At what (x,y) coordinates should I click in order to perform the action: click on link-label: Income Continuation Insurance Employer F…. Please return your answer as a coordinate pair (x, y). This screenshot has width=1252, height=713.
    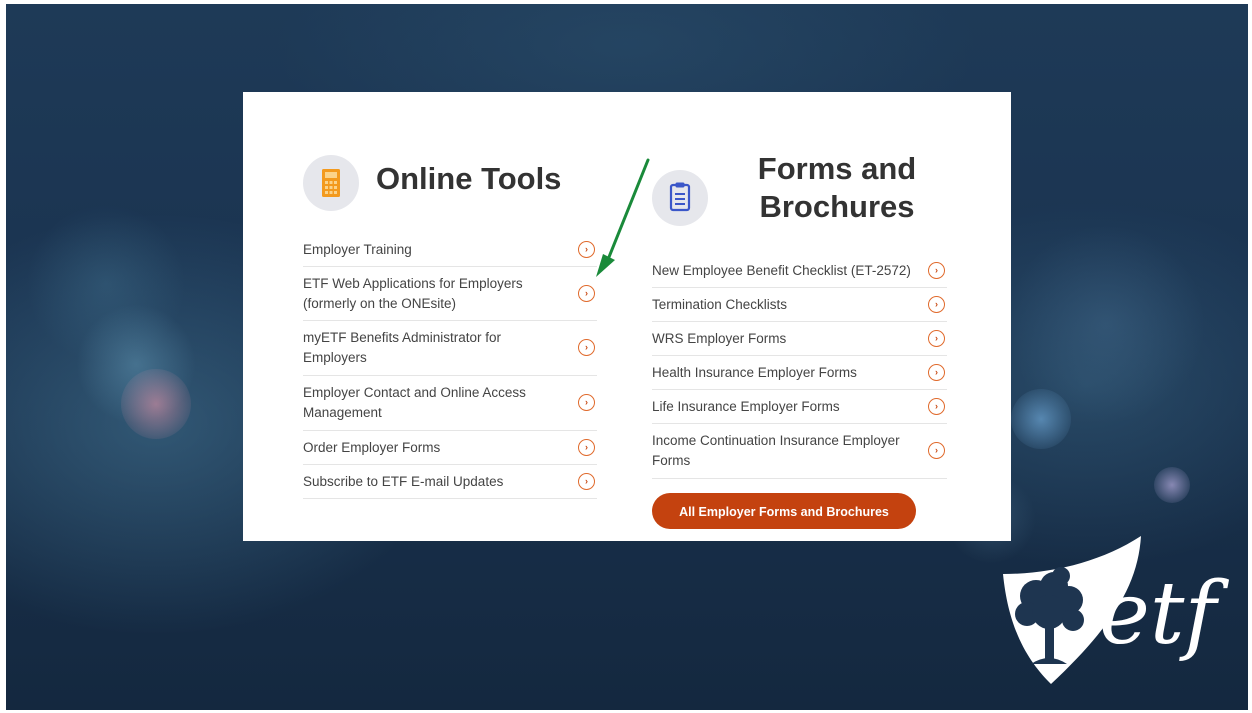
    Looking at the image, I should click on (776, 450).